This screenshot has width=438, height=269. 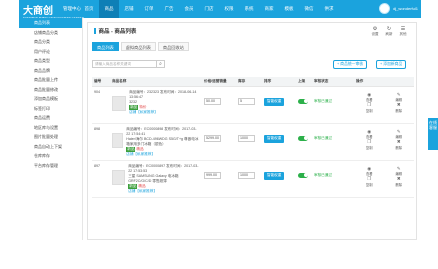 What do you see at coordinates (50, 90) in the screenshot?
I see `sidebar-item: 商品批量修改` at bounding box center [50, 90].